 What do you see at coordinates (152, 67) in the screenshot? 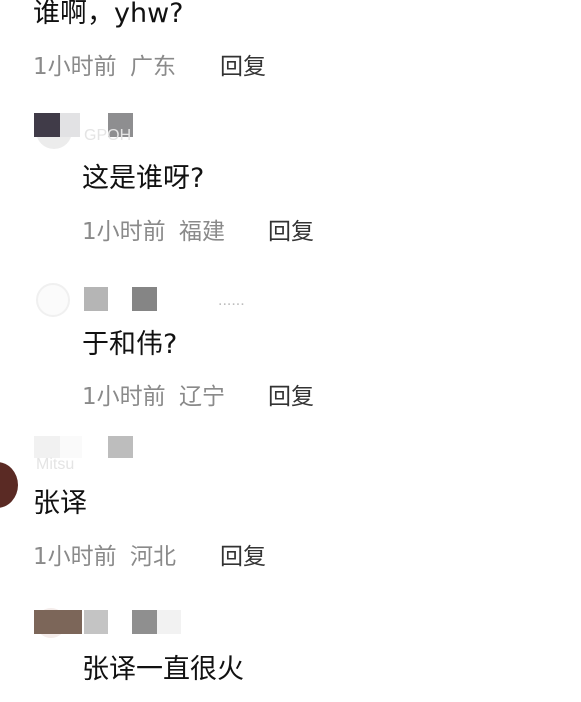
I see `comment-location: 广东` at bounding box center [152, 67].